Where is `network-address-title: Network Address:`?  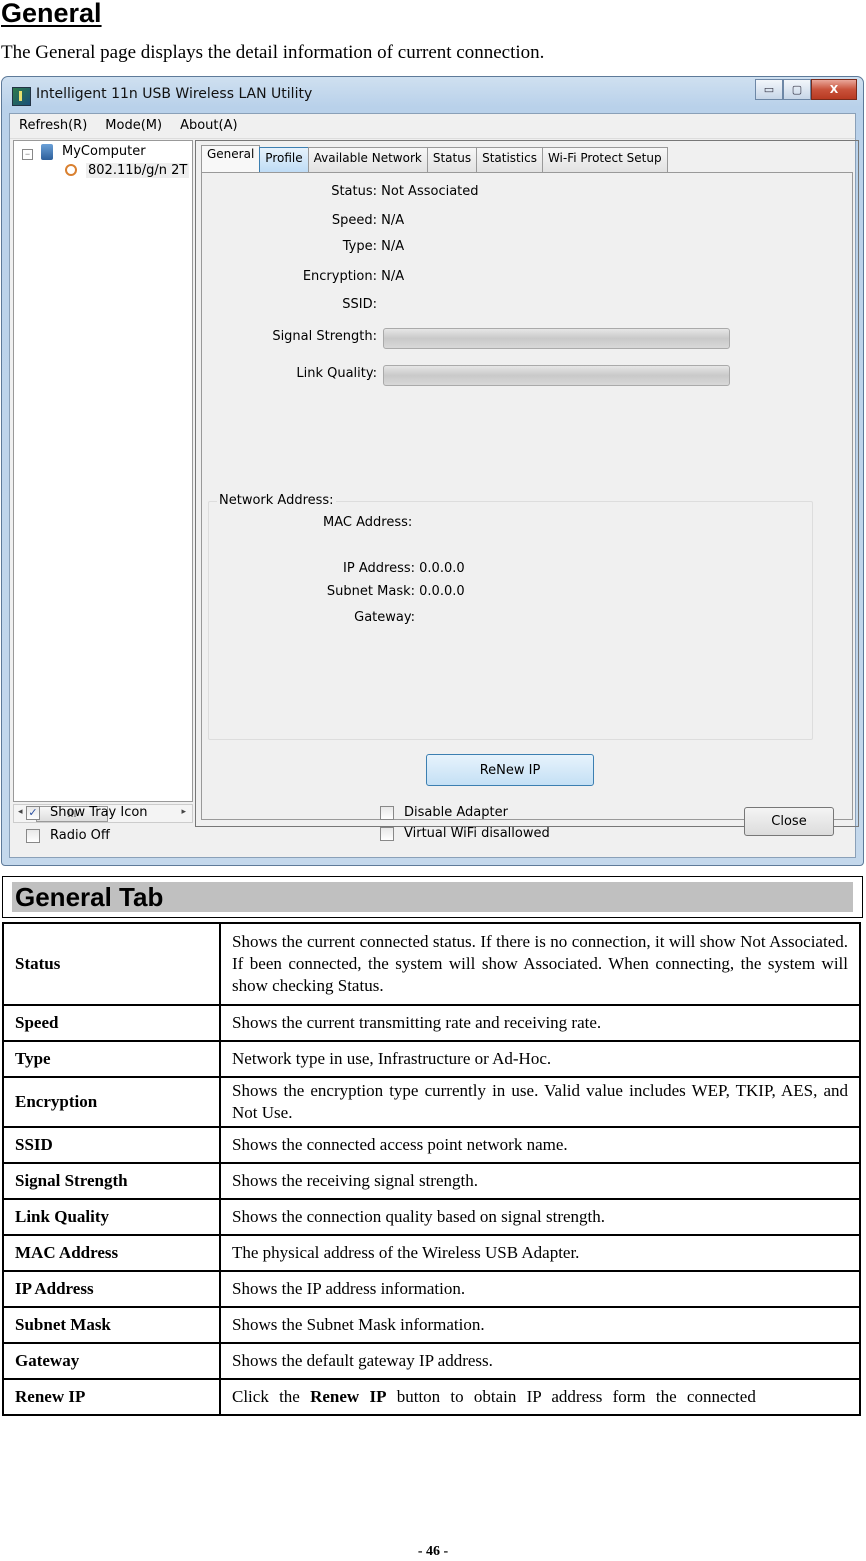
network-address-title: Network Address: is located at coordinates (276, 500).